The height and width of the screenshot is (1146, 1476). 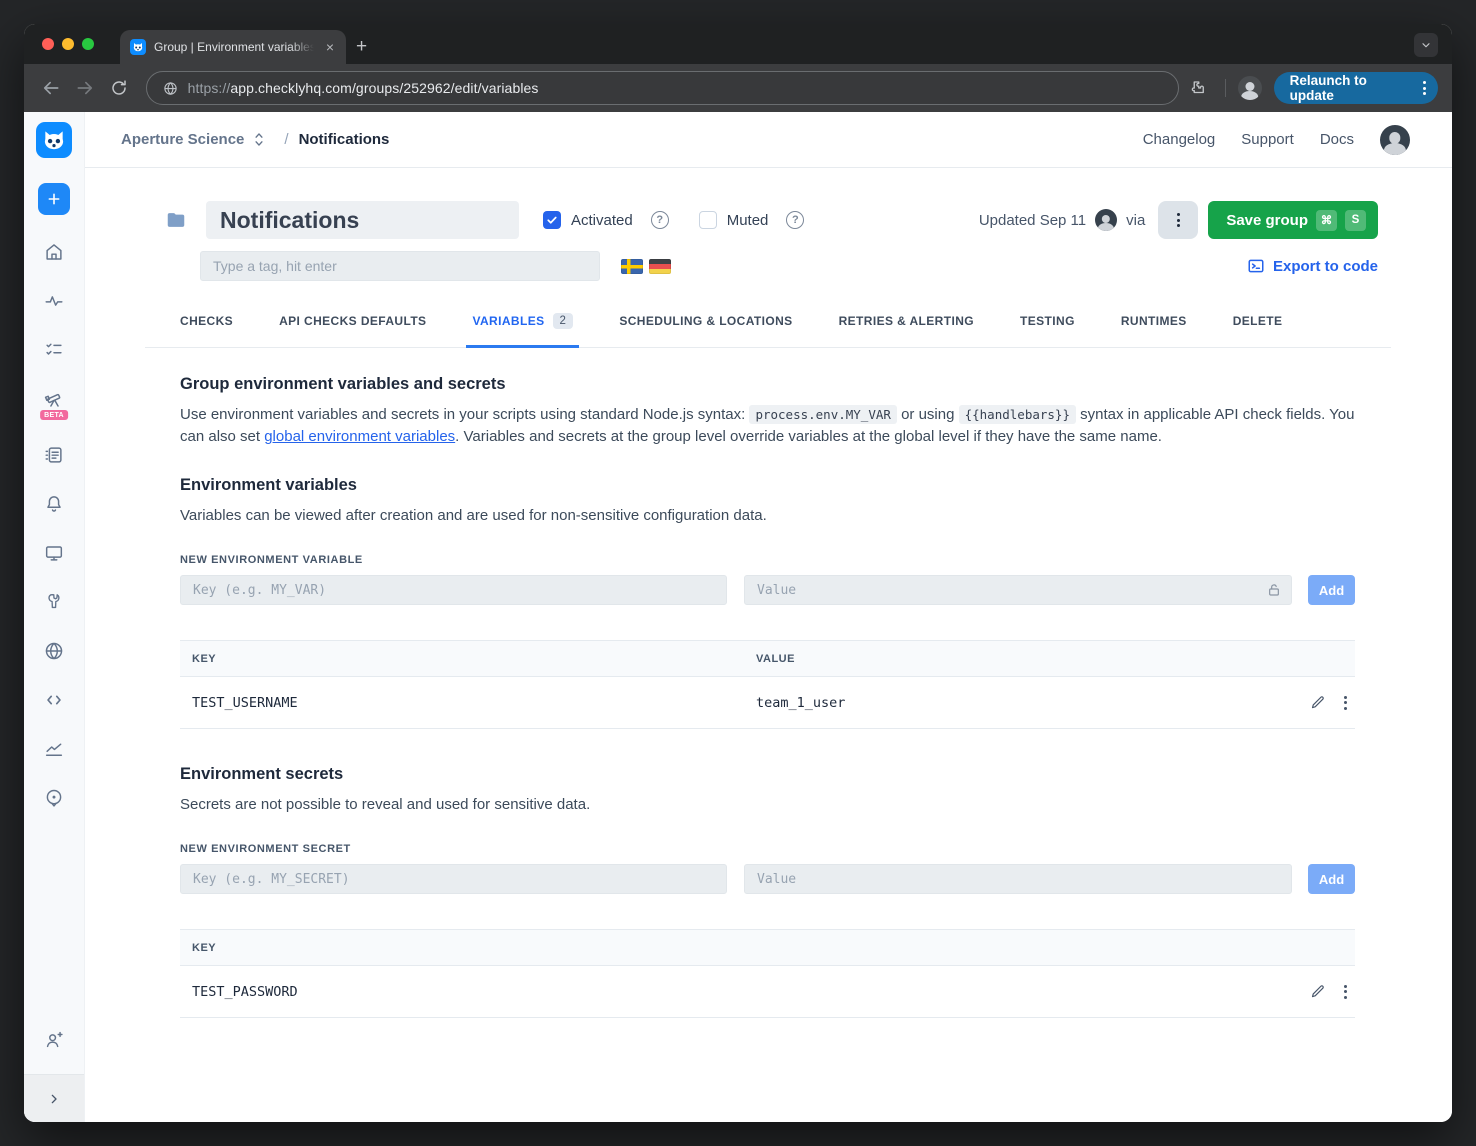 What do you see at coordinates (54, 651) in the screenshot?
I see `sidebar-item-browser-checks` at bounding box center [54, 651].